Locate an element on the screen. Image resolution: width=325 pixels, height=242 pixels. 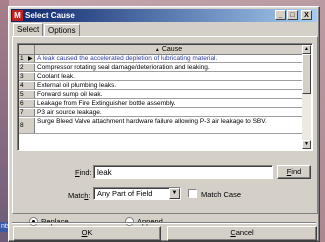
find-button: Find is located at coordinates (294, 172).